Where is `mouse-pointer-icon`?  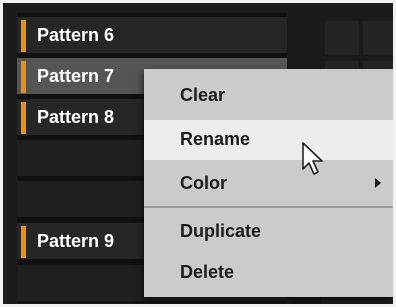 mouse-pointer-icon is located at coordinates (312, 158).